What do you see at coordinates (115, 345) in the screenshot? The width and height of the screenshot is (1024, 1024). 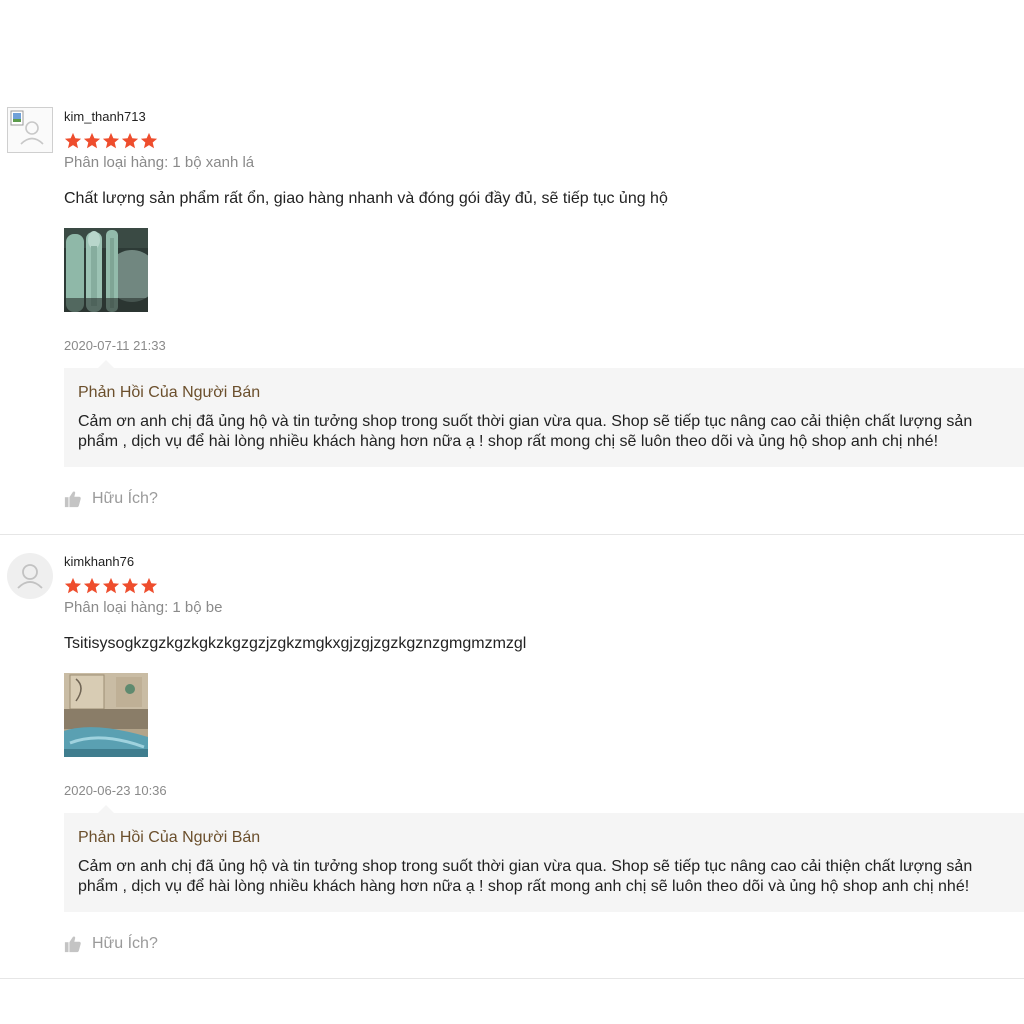 I see `review-timestamp: 2020-07-11 21:33` at bounding box center [115, 345].